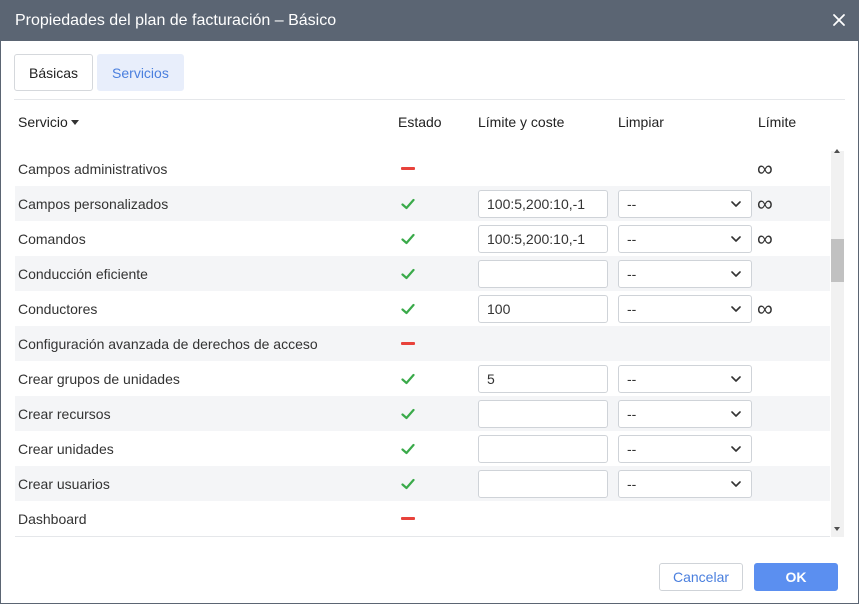 The height and width of the screenshot is (604, 859). What do you see at coordinates (422, 273) in the screenshot?
I see `table-row: Conducción eficiente --` at bounding box center [422, 273].